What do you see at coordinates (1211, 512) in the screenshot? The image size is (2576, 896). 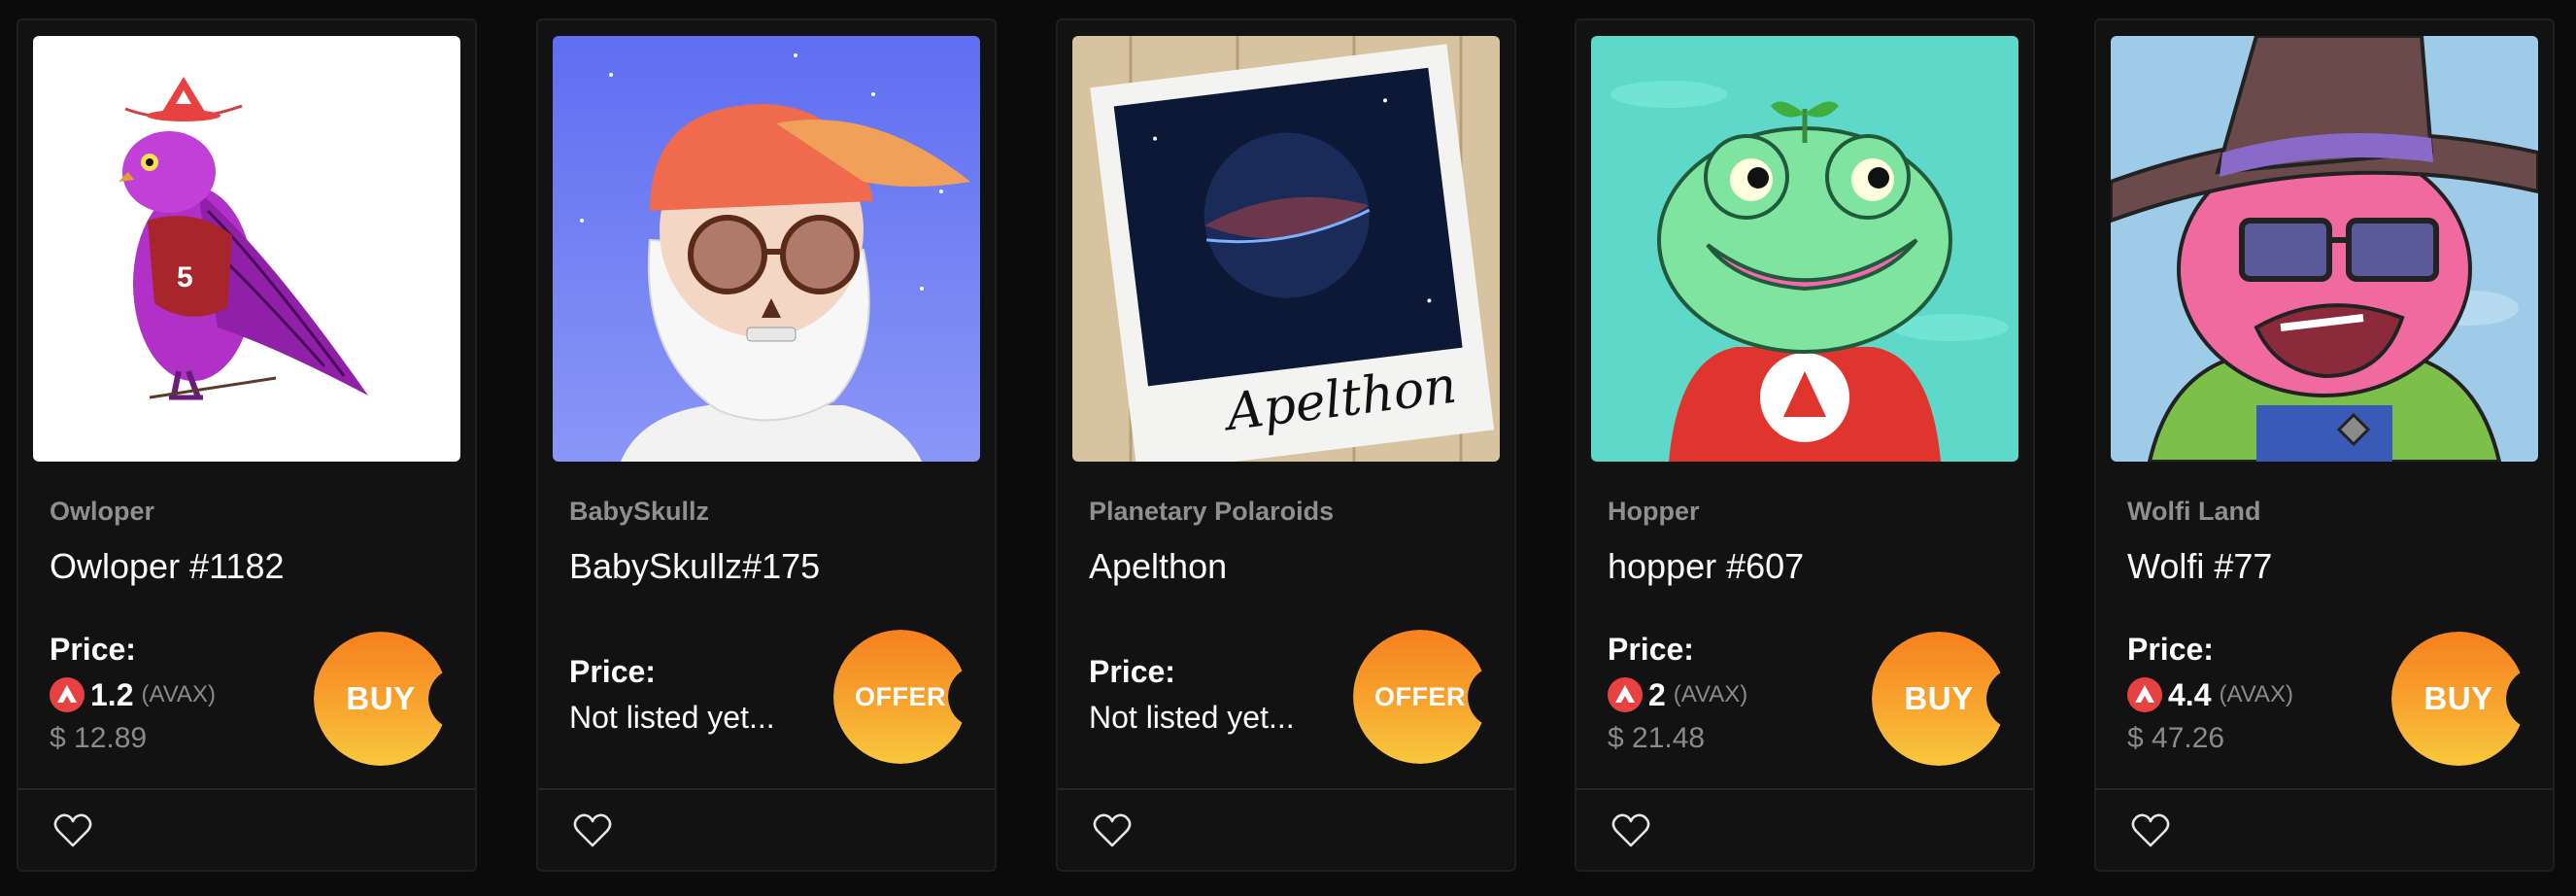 I see `collection-name: Planetary Polaroids` at bounding box center [1211, 512].